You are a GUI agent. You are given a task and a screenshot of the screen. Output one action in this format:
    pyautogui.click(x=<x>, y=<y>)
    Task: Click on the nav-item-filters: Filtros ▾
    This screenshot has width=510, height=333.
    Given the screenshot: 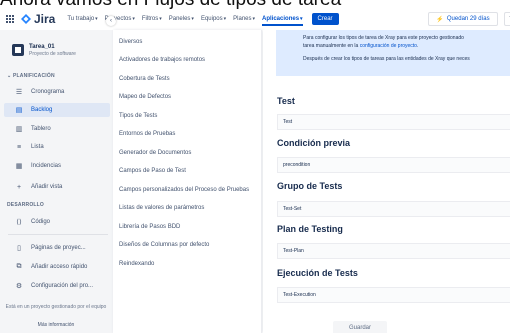 What is the action you would take?
    pyautogui.click(x=152, y=19)
    